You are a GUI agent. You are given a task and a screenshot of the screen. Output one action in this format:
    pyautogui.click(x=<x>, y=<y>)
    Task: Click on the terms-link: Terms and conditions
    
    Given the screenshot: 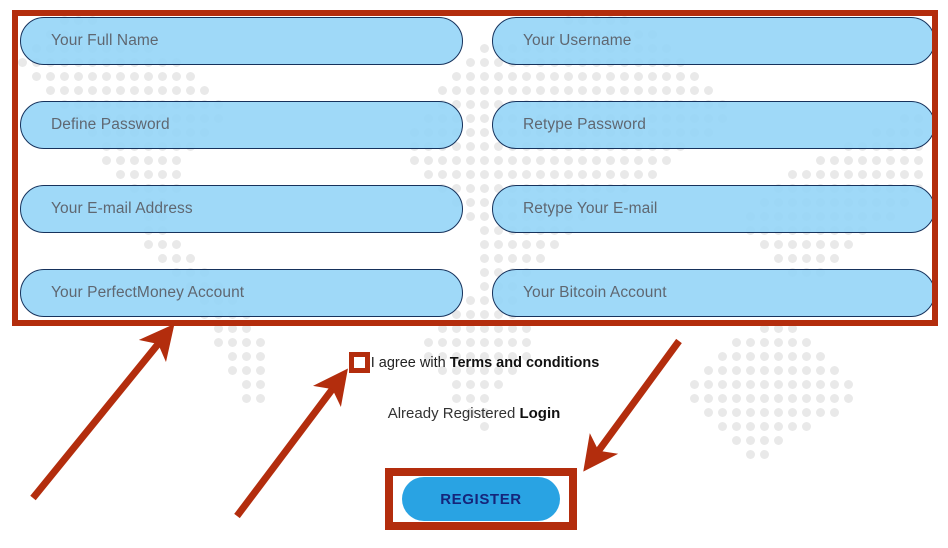 What is the action you would take?
    pyautogui.click(x=525, y=363)
    